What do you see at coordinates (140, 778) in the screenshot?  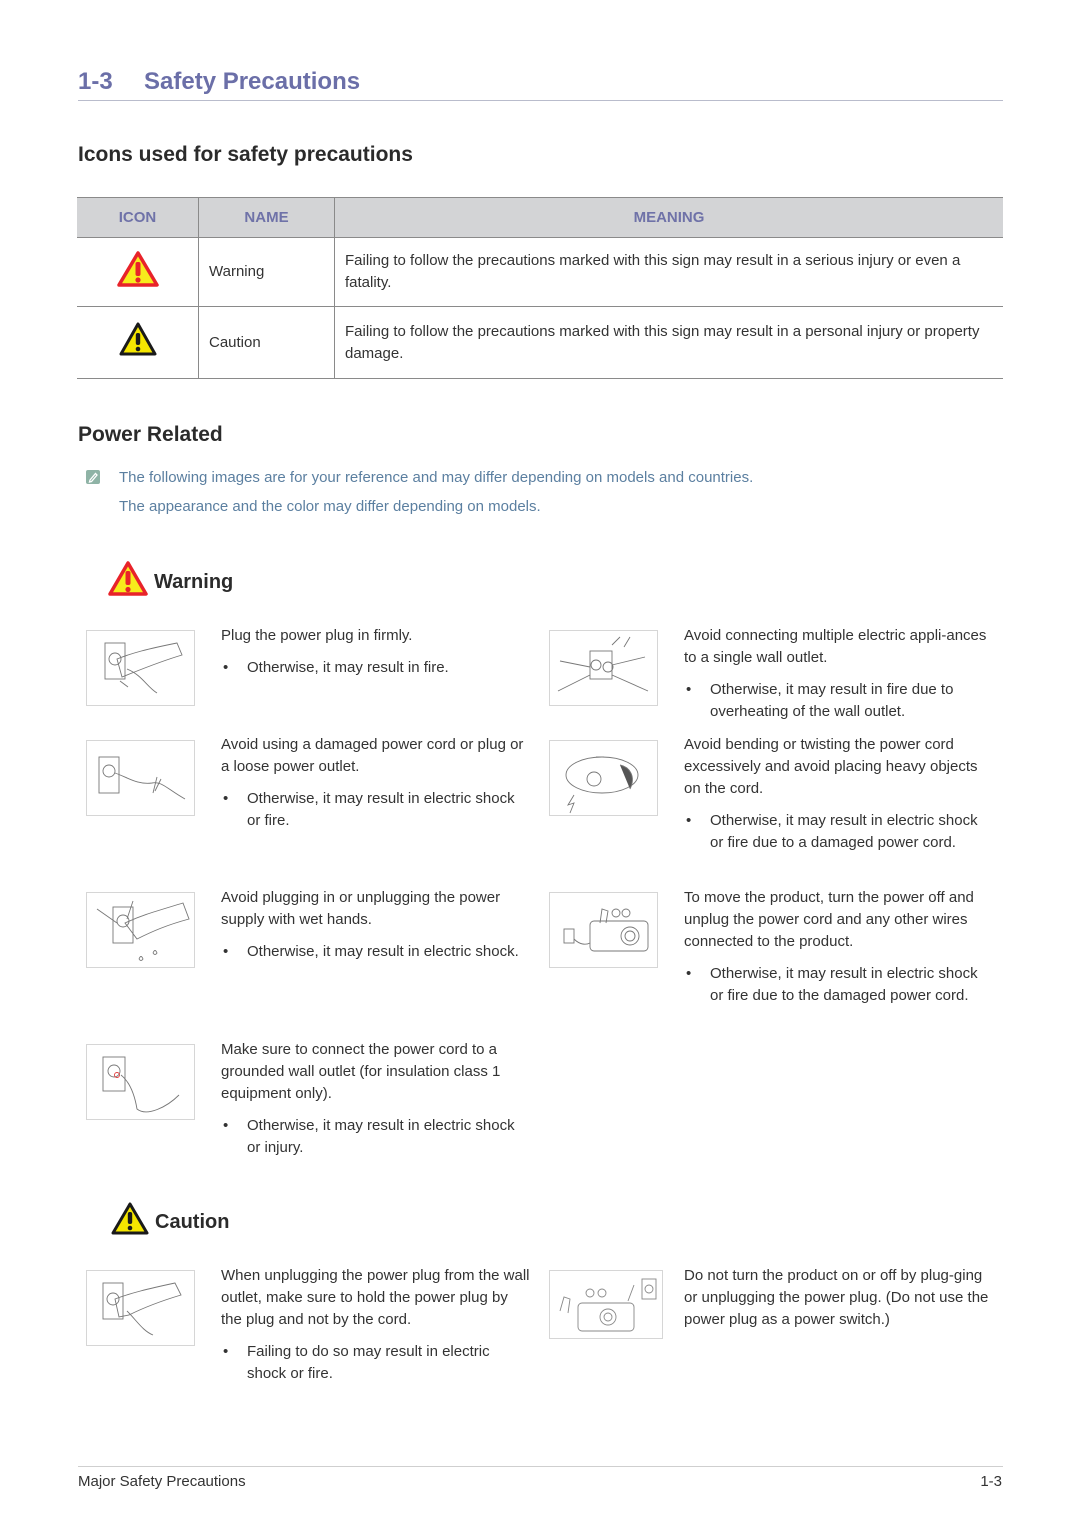 I see `illustration-damaged-cord` at bounding box center [140, 778].